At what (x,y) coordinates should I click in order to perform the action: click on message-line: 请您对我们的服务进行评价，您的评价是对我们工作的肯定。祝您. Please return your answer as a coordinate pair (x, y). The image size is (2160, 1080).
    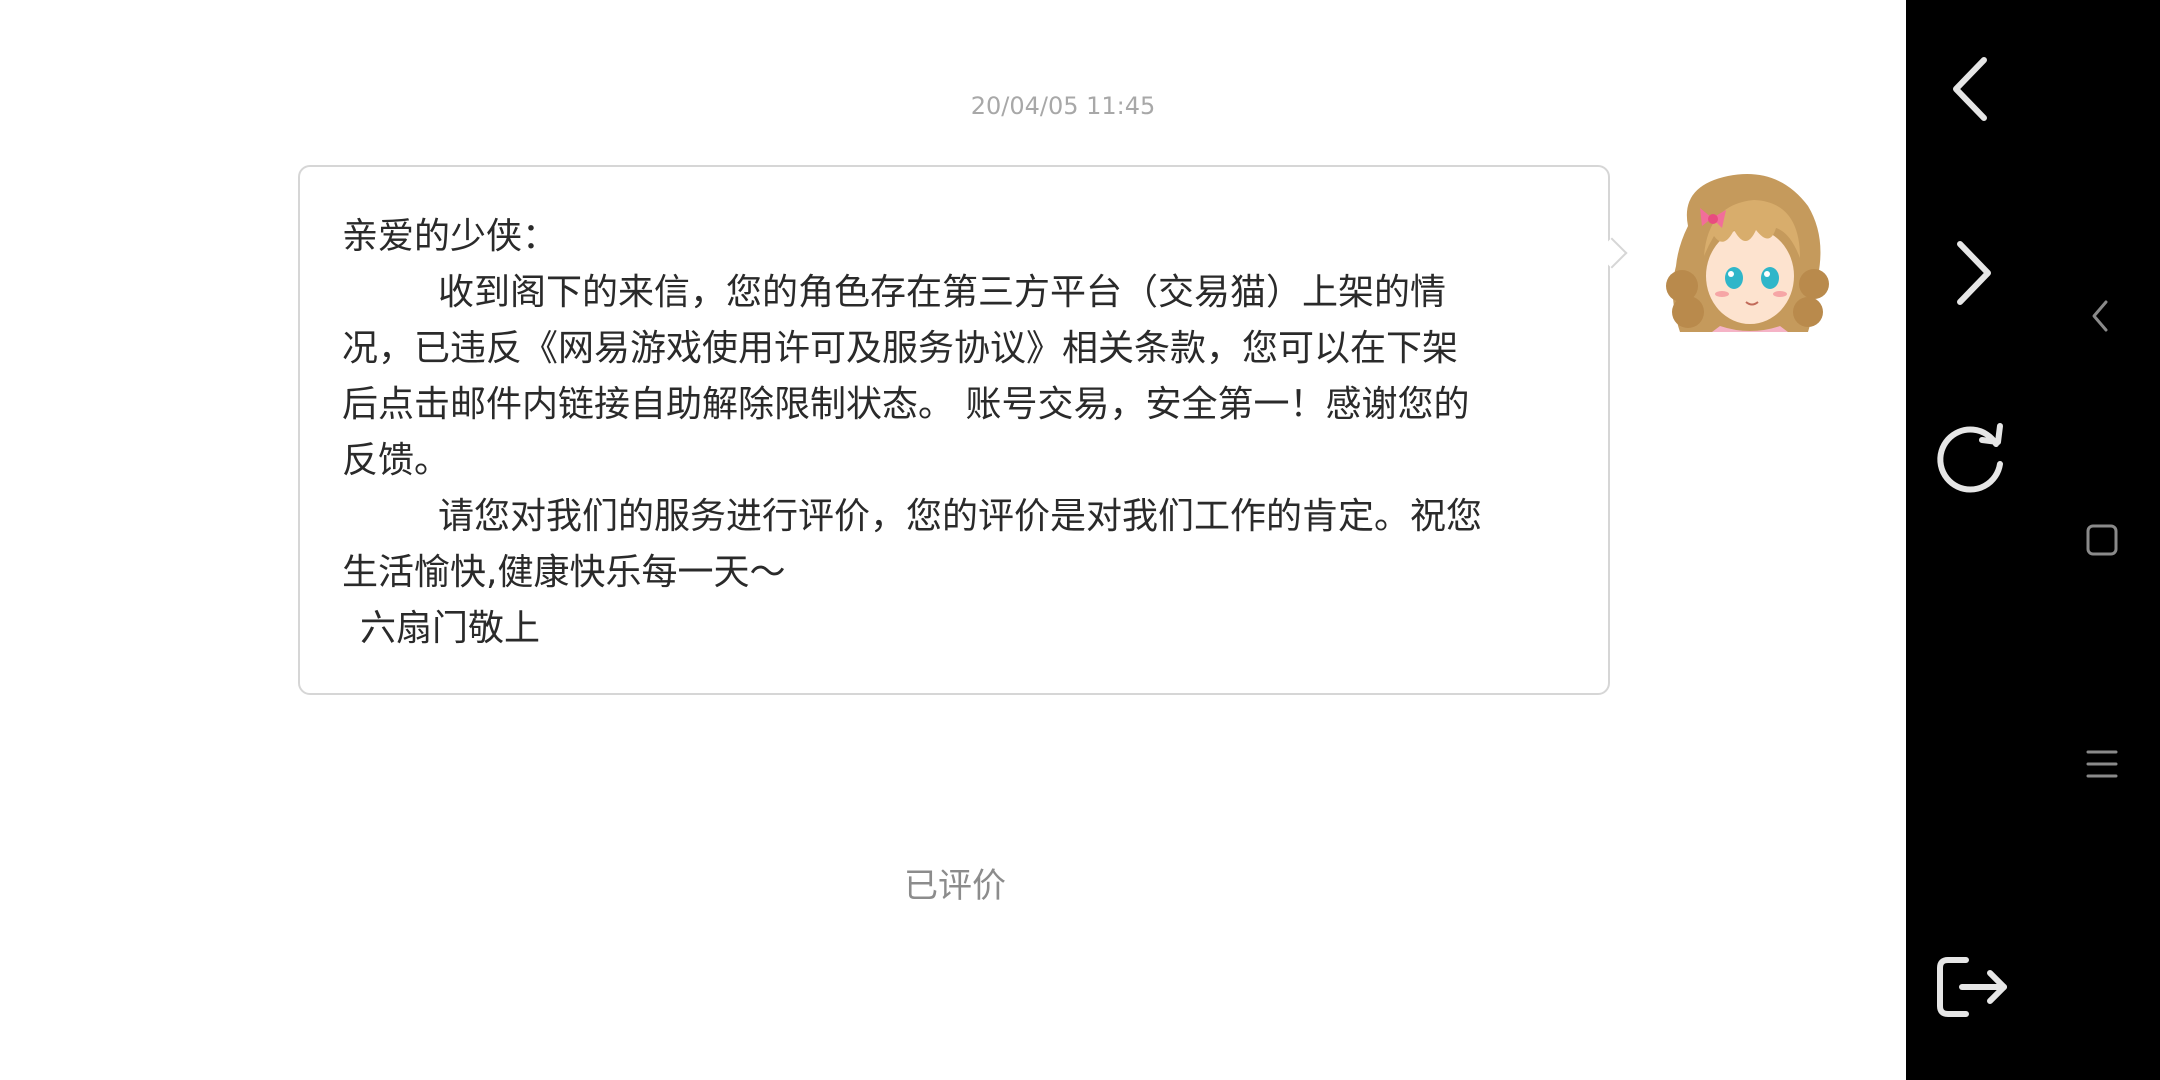
    Looking at the image, I should click on (955, 517).